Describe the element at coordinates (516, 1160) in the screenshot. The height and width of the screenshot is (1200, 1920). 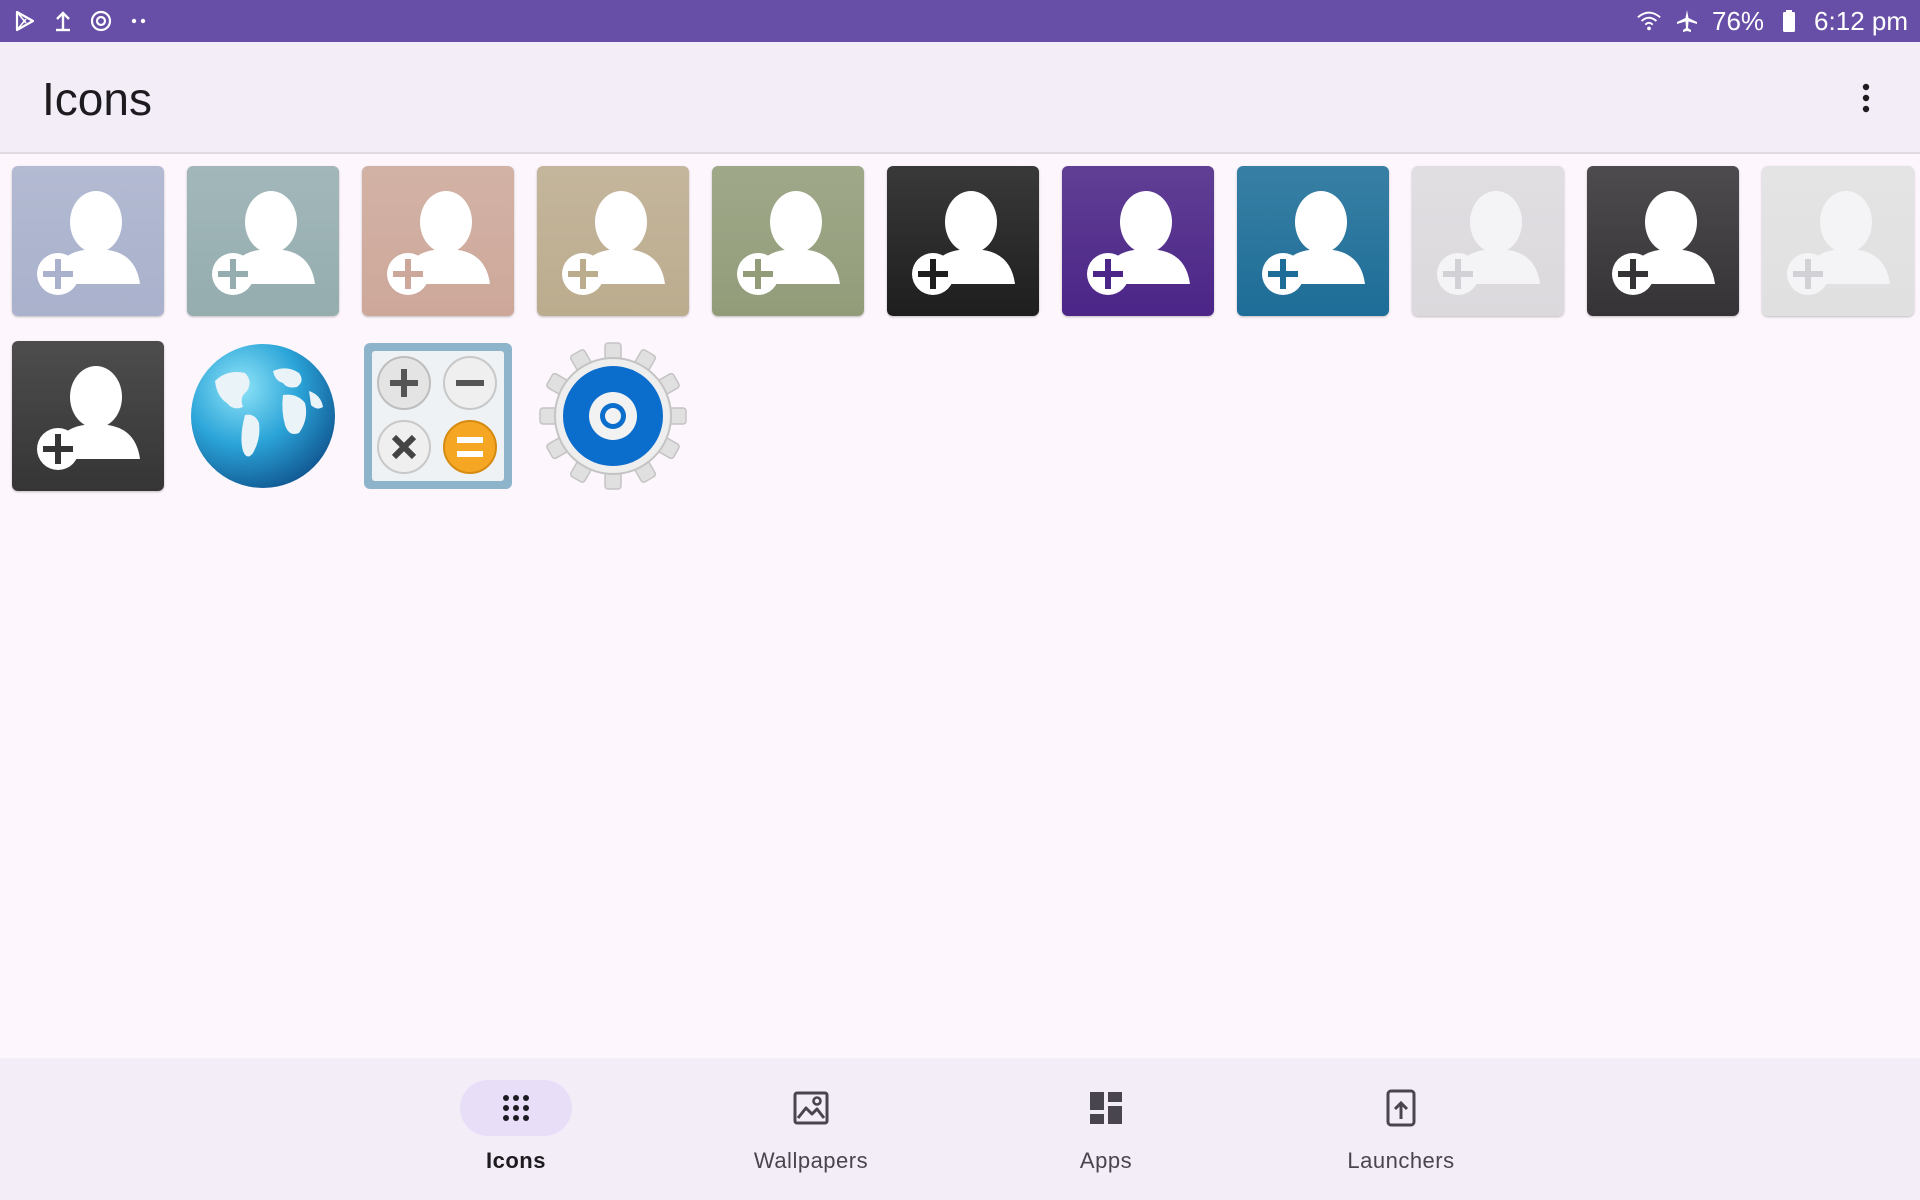
I see `nav-label-icons: Icons` at that location.